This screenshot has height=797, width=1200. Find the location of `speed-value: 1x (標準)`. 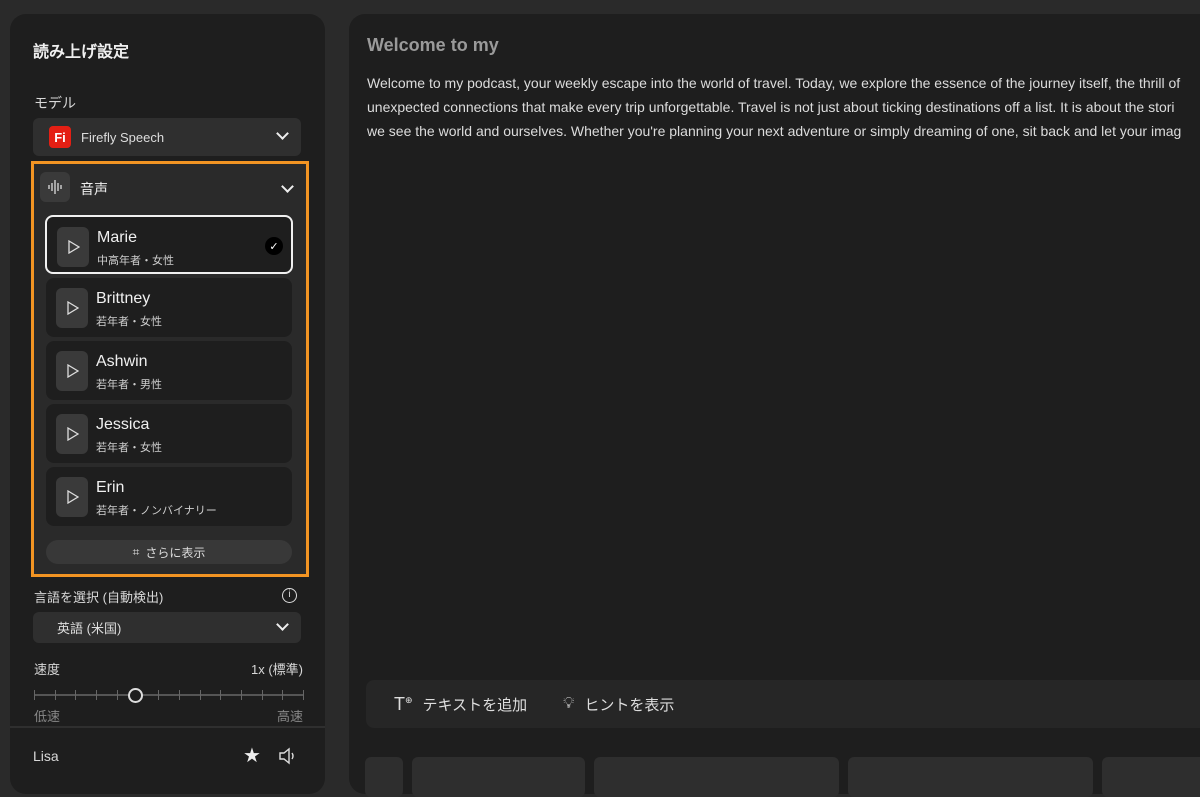

speed-value: 1x (標準) is located at coordinates (276, 669).